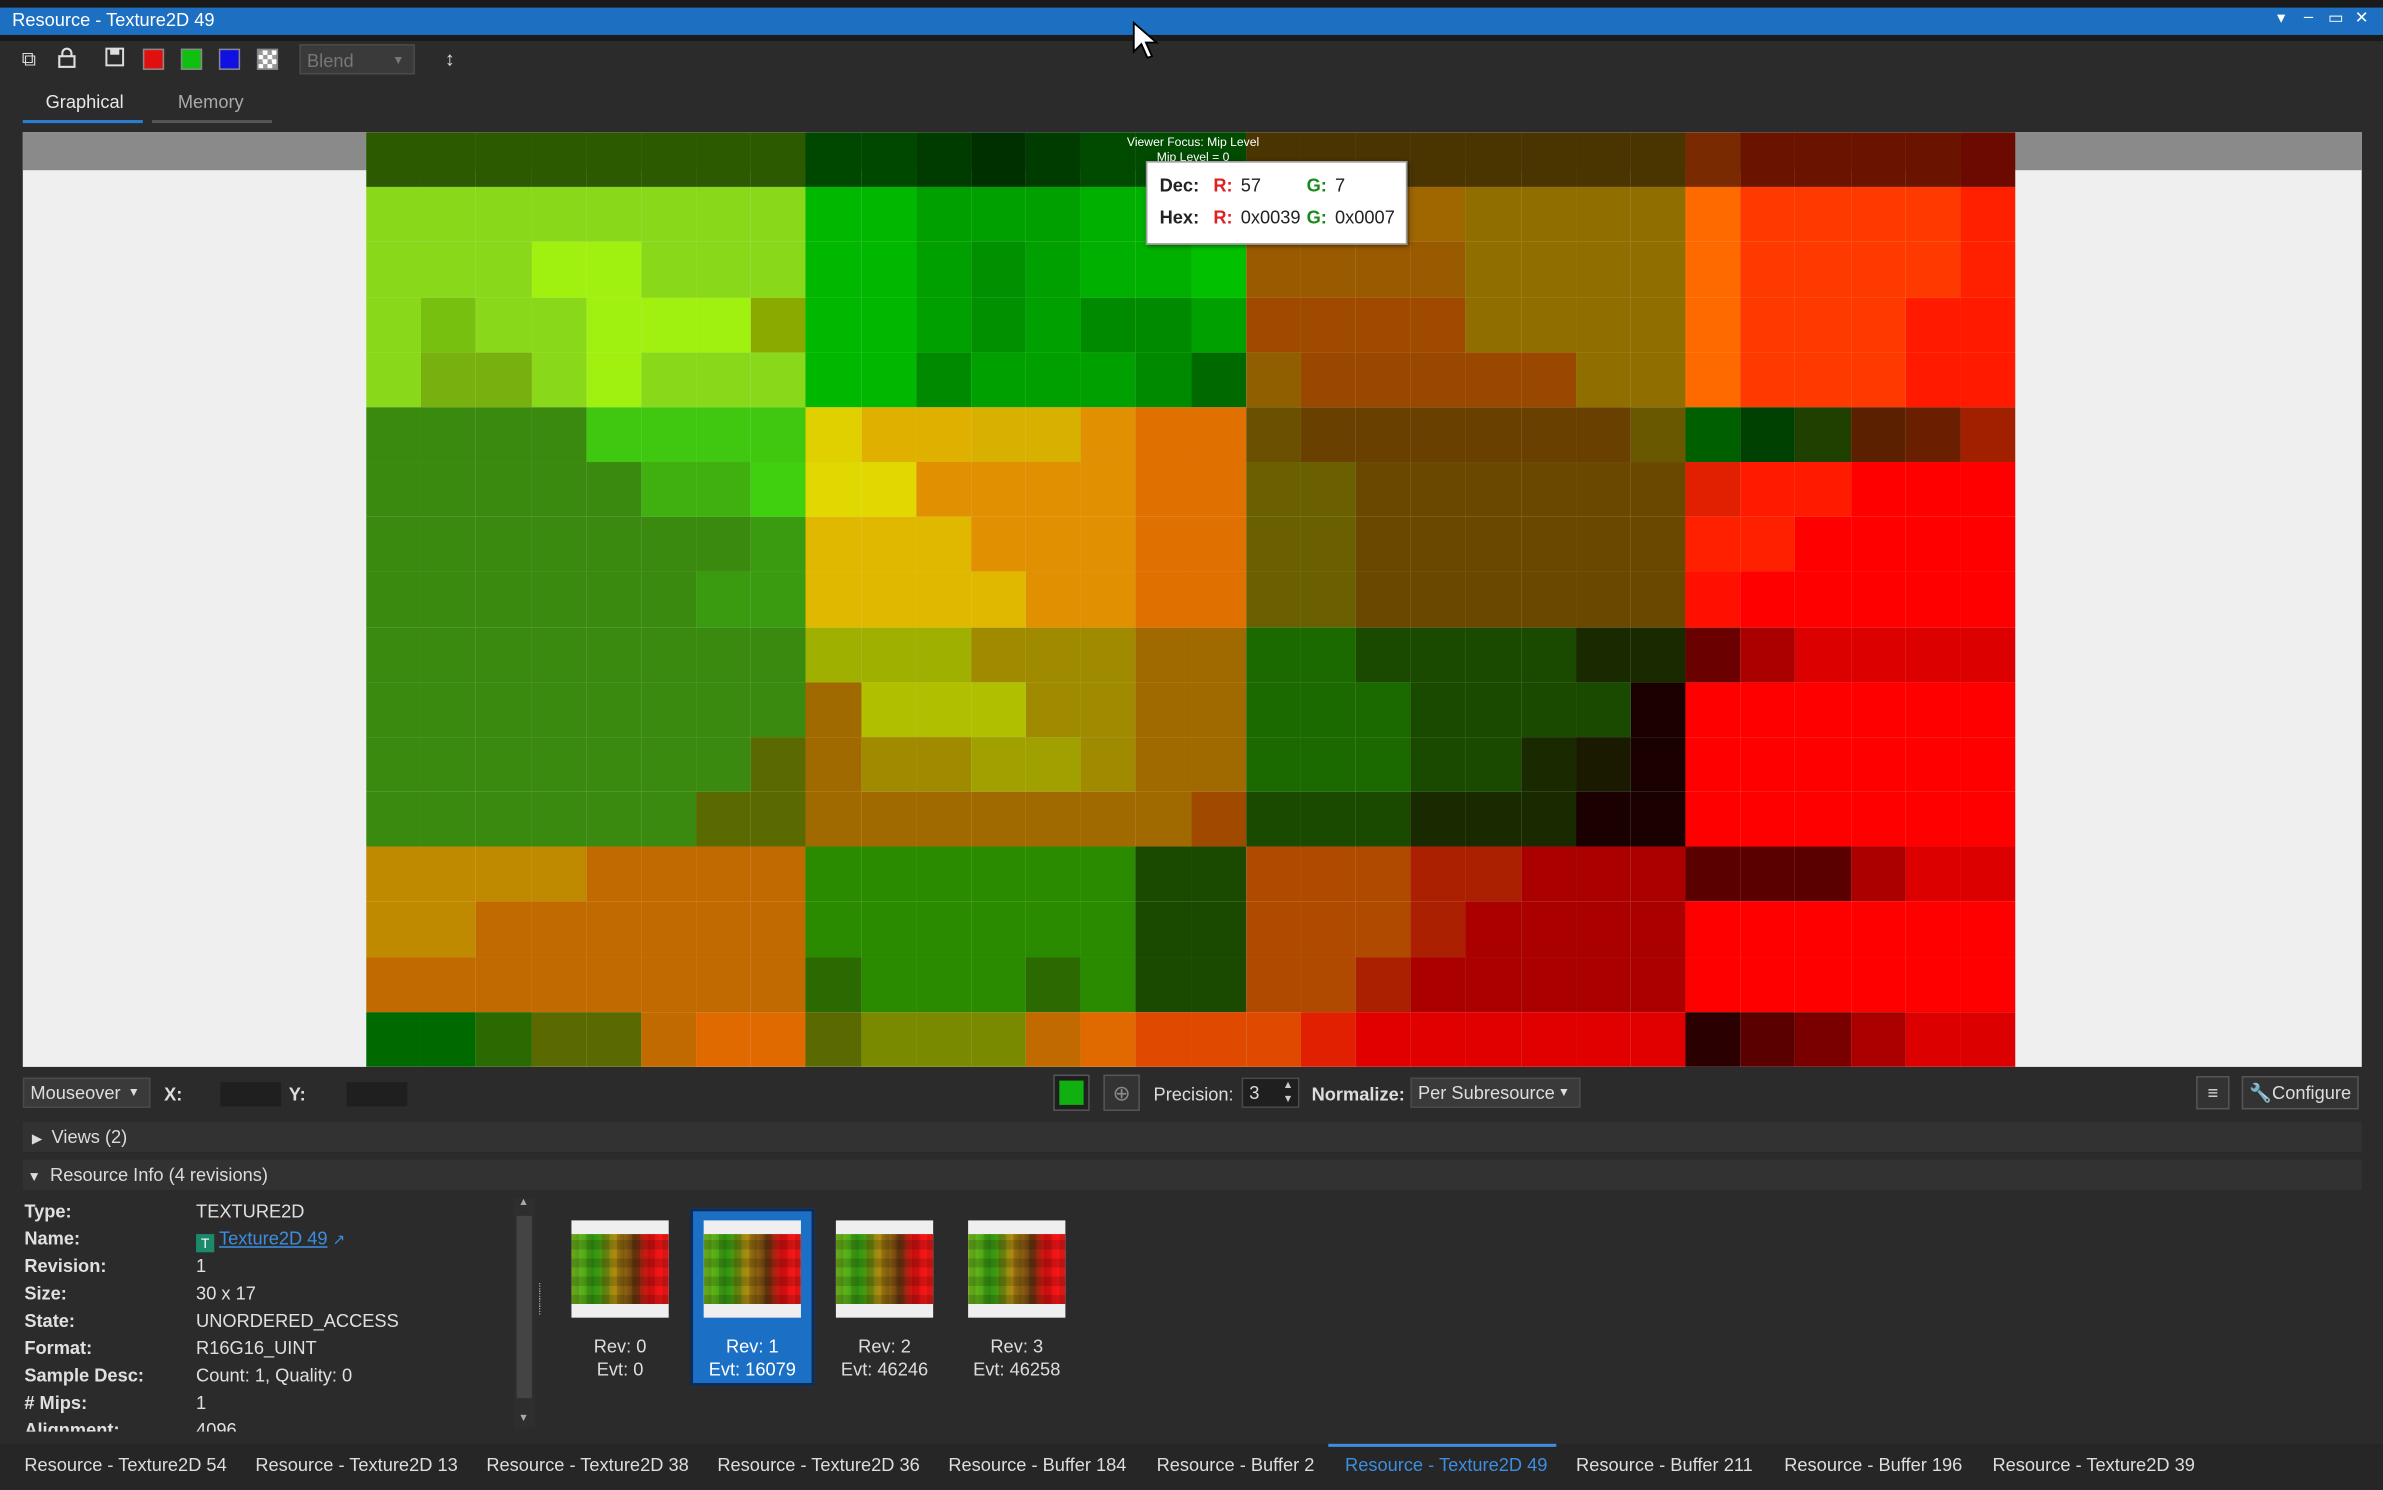  I want to click on y-field, so click(377, 1094).